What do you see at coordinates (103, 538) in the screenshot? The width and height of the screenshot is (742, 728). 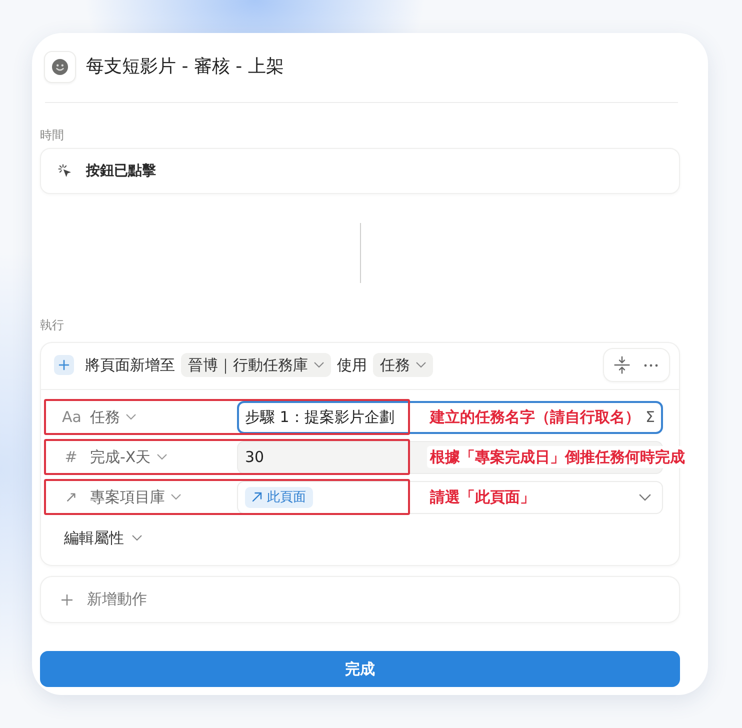 I see `edit-properties-button: 編輯屬性` at bounding box center [103, 538].